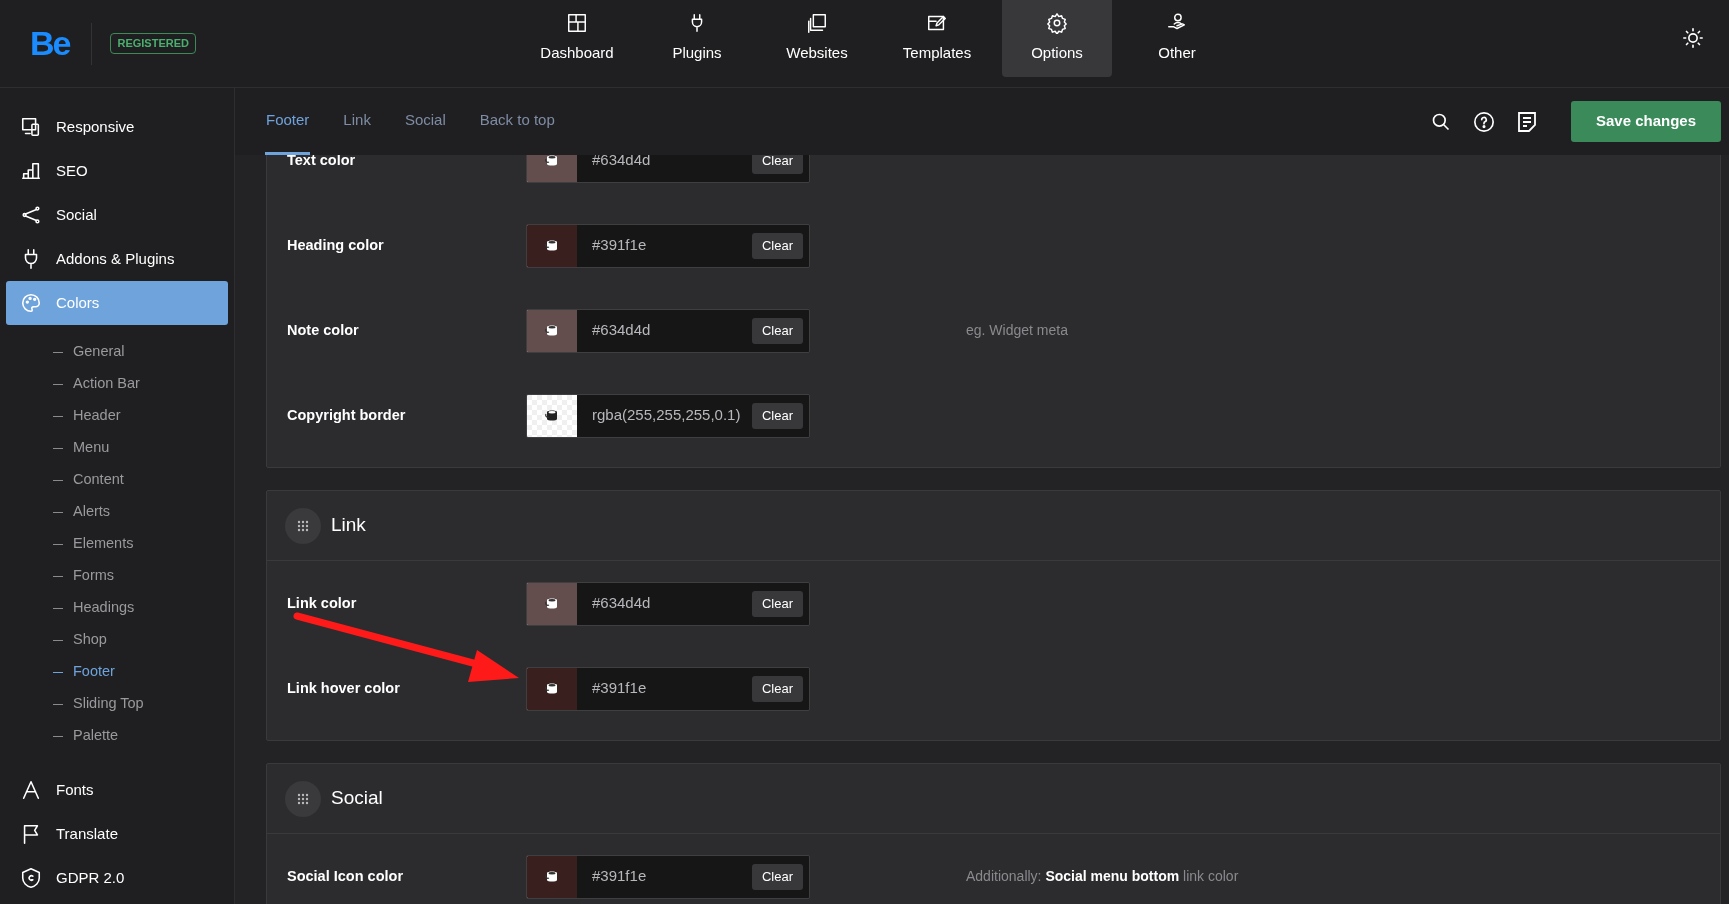  Describe the element at coordinates (348, 525) in the screenshot. I see `section-title: Link` at that location.